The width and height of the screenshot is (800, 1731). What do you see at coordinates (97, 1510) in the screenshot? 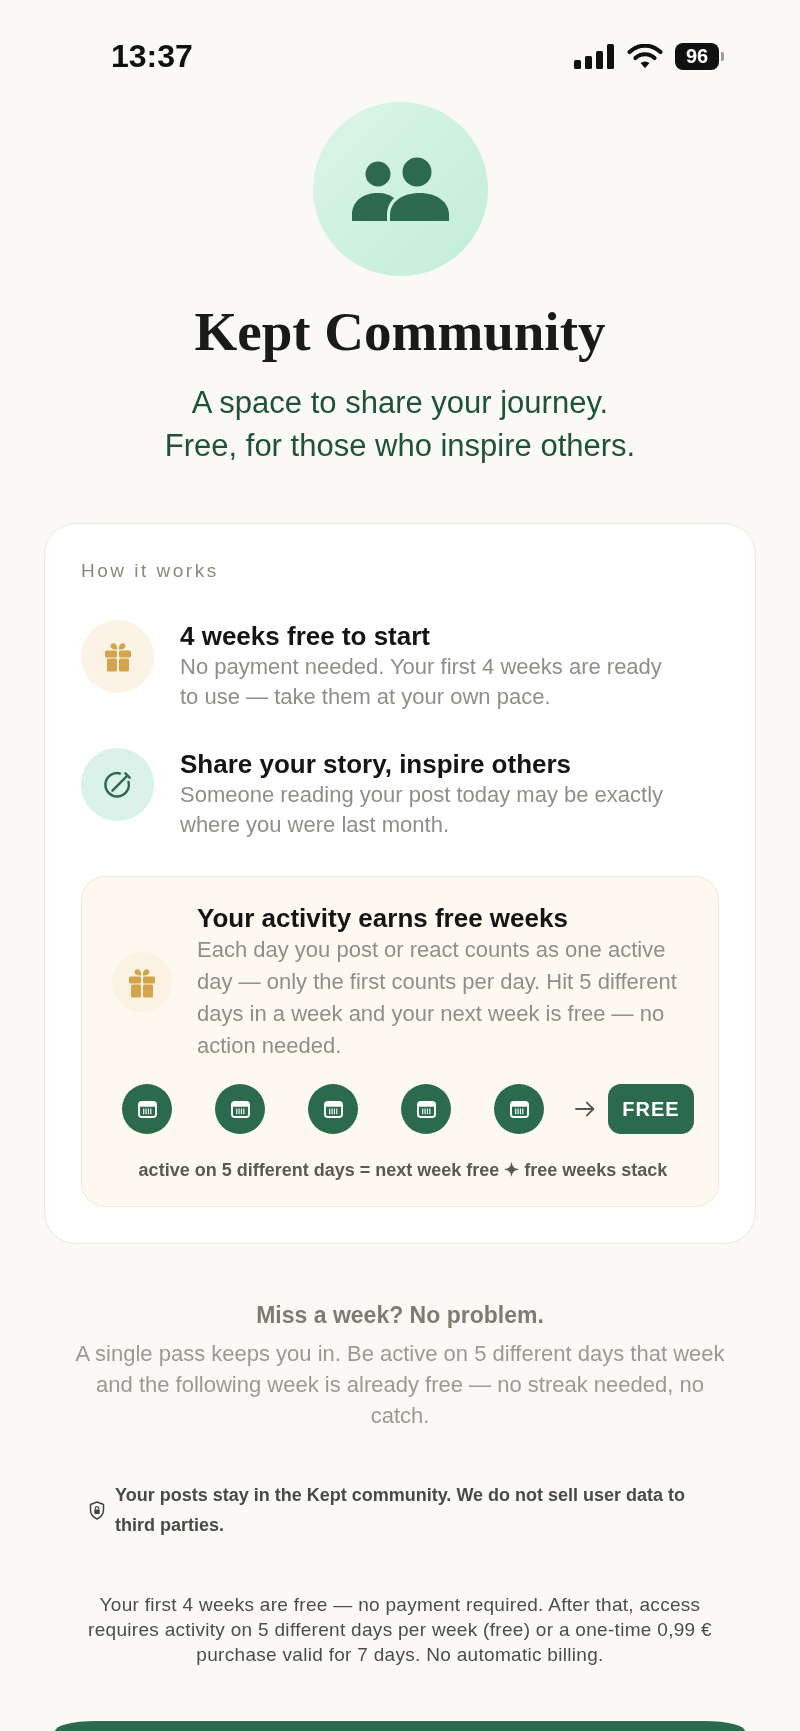
I see `shield-lock-icon` at bounding box center [97, 1510].